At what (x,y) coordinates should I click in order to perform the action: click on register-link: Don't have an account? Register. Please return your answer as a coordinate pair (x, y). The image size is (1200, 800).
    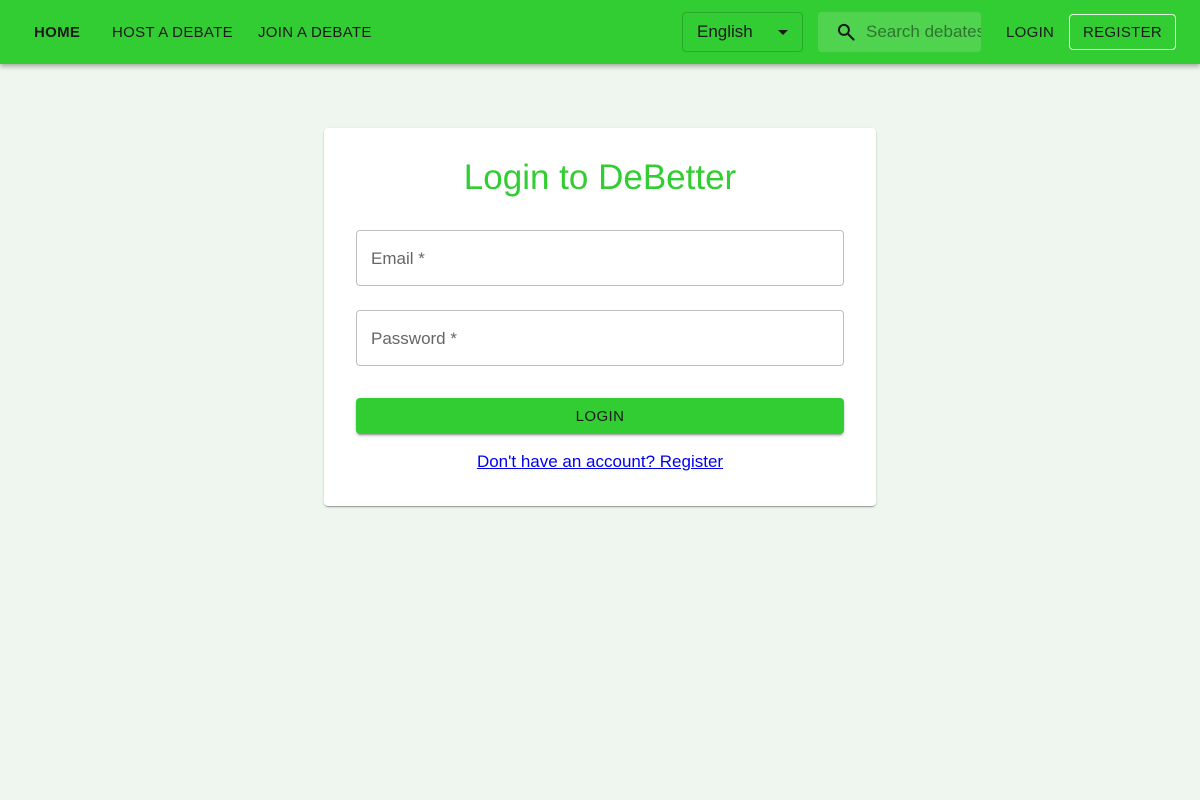
    Looking at the image, I should click on (600, 461).